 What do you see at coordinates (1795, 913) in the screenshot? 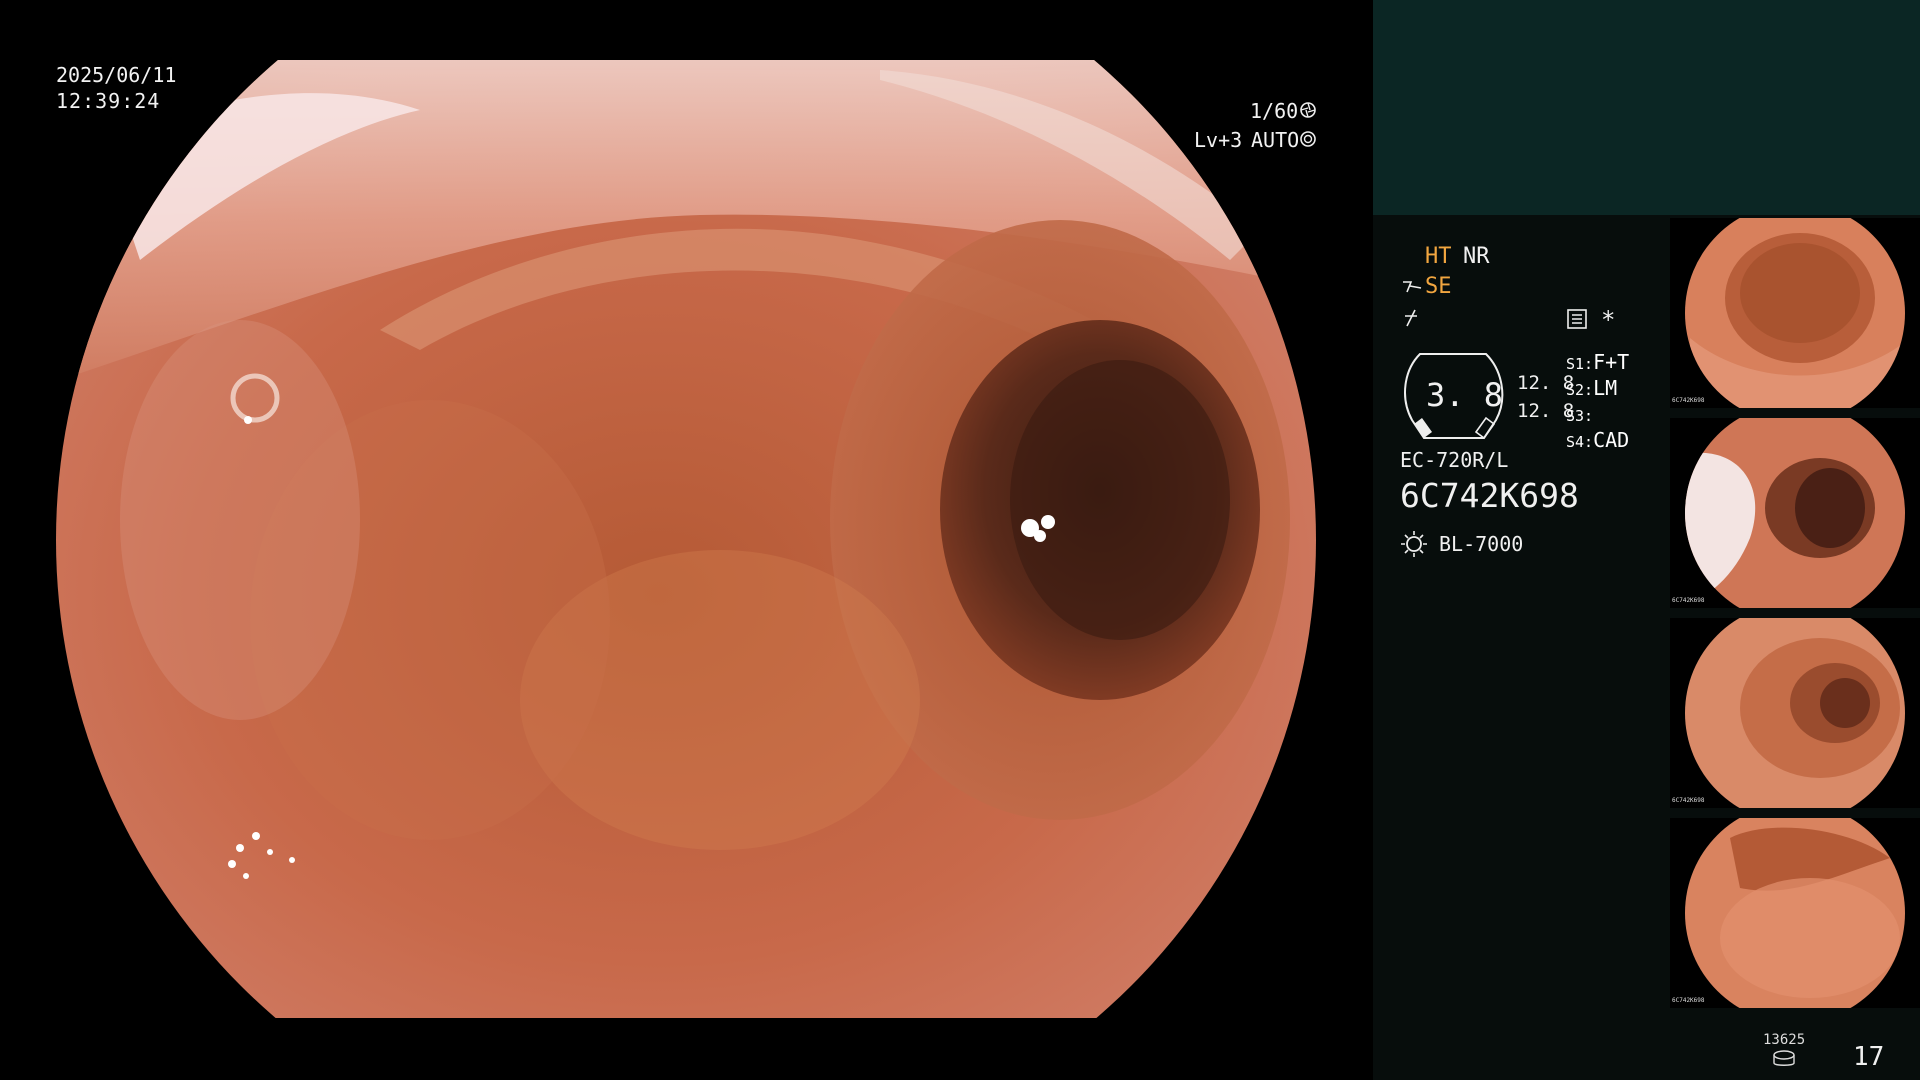
I see `thumbnail-4: 6C742K698` at bounding box center [1795, 913].